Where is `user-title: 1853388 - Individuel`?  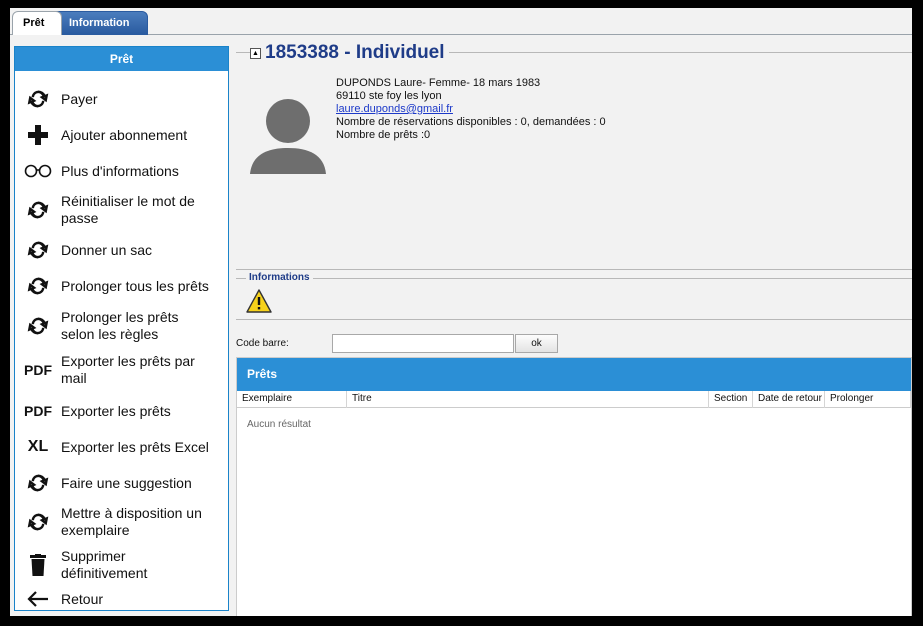
user-title: 1853388 - Individuel is located at coordinates (355, 52).